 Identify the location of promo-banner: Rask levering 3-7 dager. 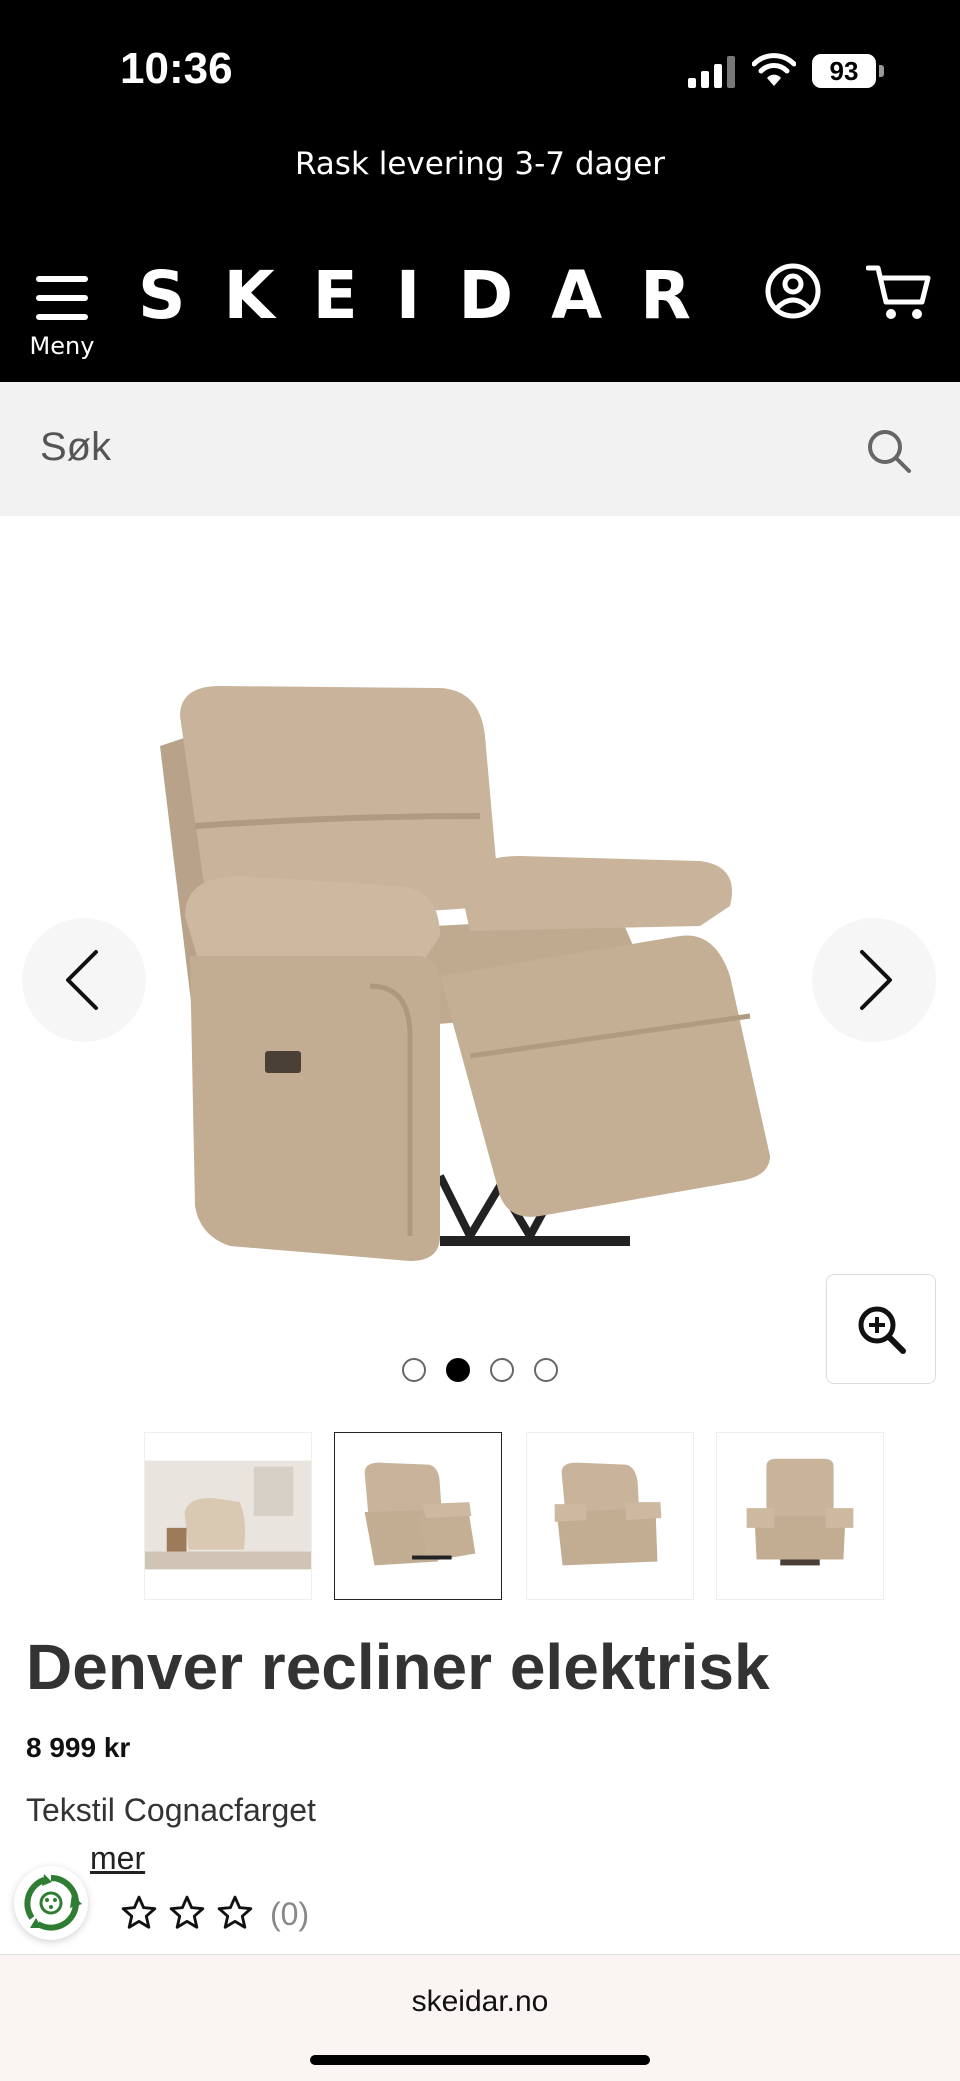
(480, 180).